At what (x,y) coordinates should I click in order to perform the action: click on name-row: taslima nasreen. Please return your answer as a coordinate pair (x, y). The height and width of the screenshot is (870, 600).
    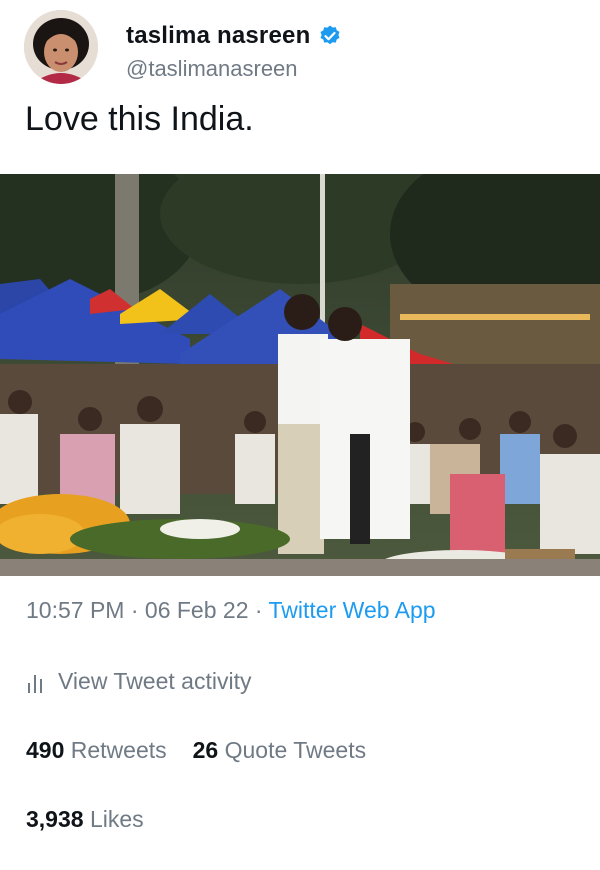
    Looking at the image, I should click on (234, 36).